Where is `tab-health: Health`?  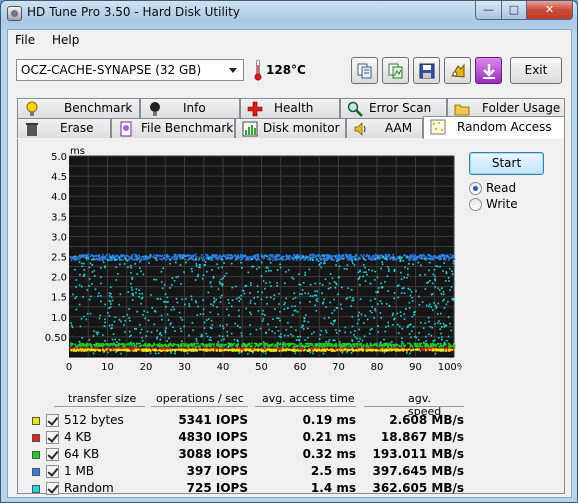
tab-health: Health is located at coordinates (290, 108).